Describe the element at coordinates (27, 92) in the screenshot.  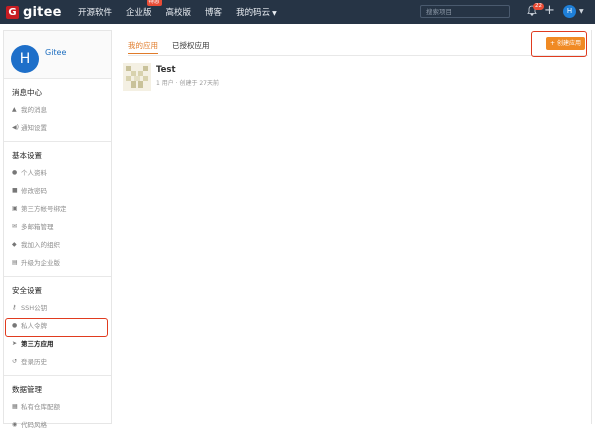
I see `section-title: 消息中心` at that location.